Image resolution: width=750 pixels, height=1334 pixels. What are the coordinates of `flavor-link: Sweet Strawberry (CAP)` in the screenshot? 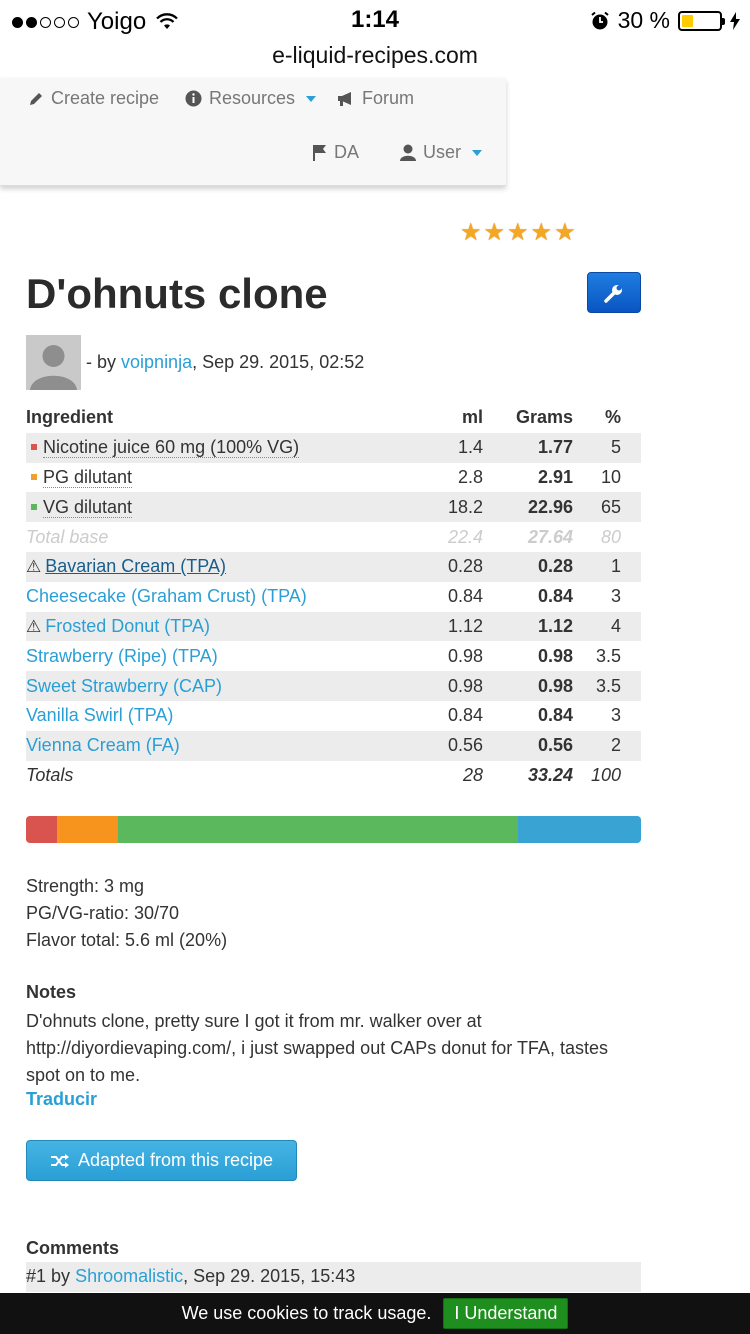 It's located at (124, 686).